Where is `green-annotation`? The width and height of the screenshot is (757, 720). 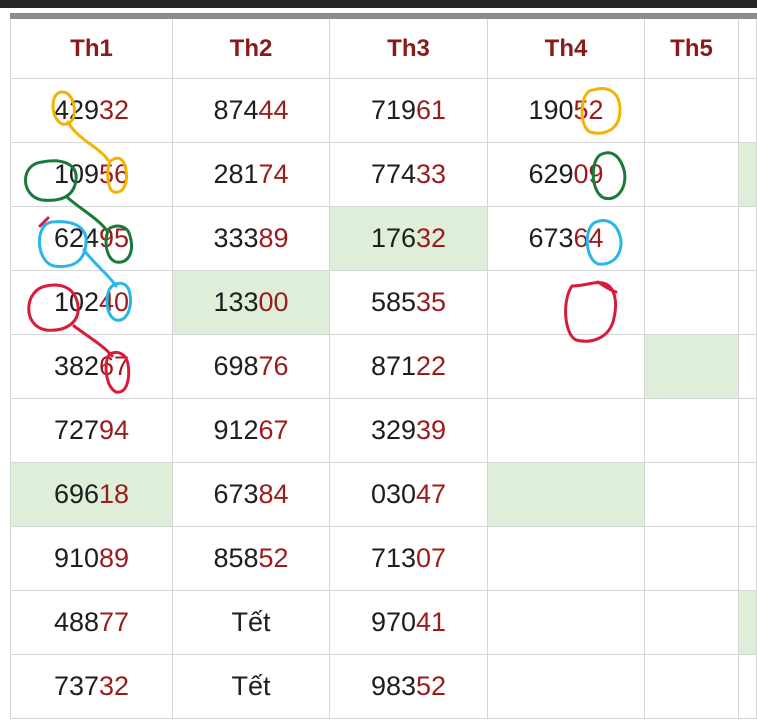
green-annotation is located at coordinates (325, 207).